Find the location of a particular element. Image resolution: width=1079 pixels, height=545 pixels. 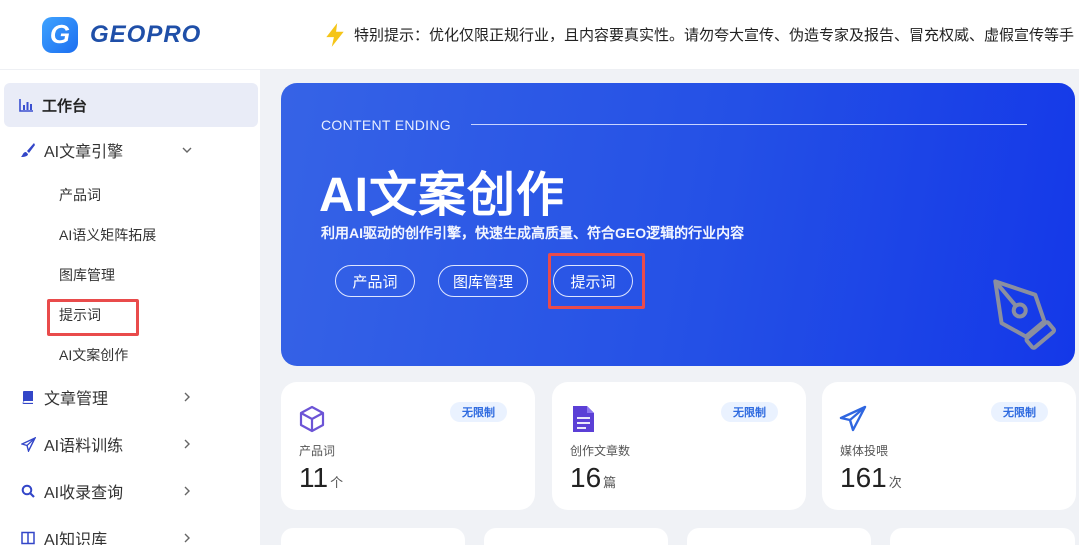

nav-ai-index: AI收录查询 is located at coordinates (129, 491).